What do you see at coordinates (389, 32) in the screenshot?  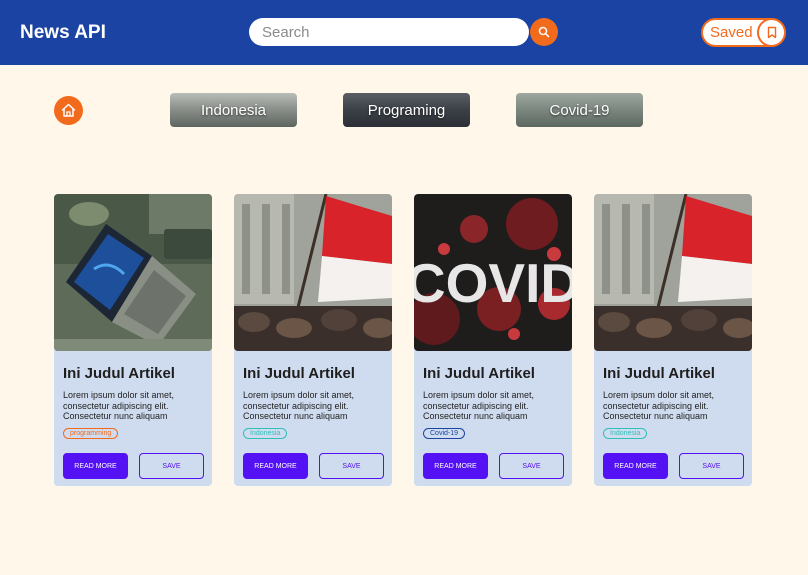 I see `search-input` at bounding box center [389, 32].